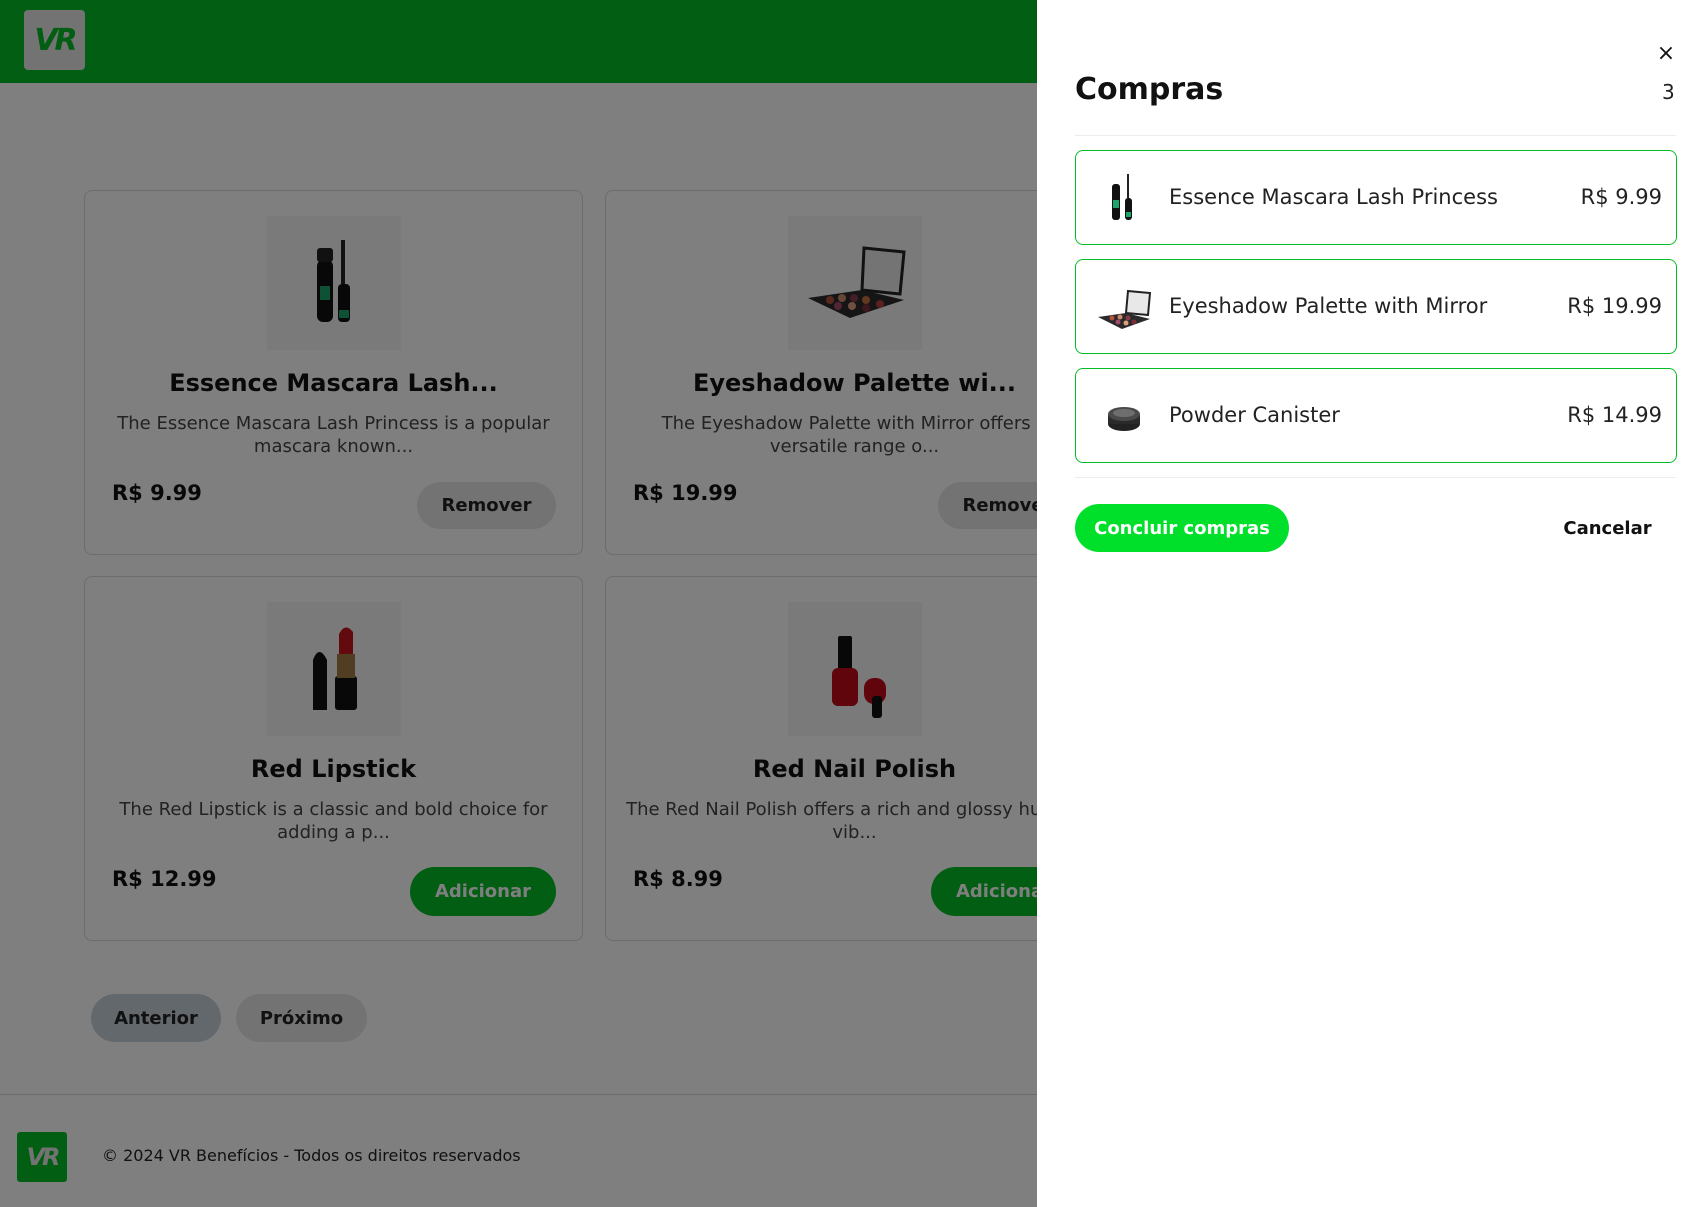 This screenshot has width=1707, height=1207. I want to click on cart-item-name: Eyeshadow Palette with Mirror, so click(1328, 306).